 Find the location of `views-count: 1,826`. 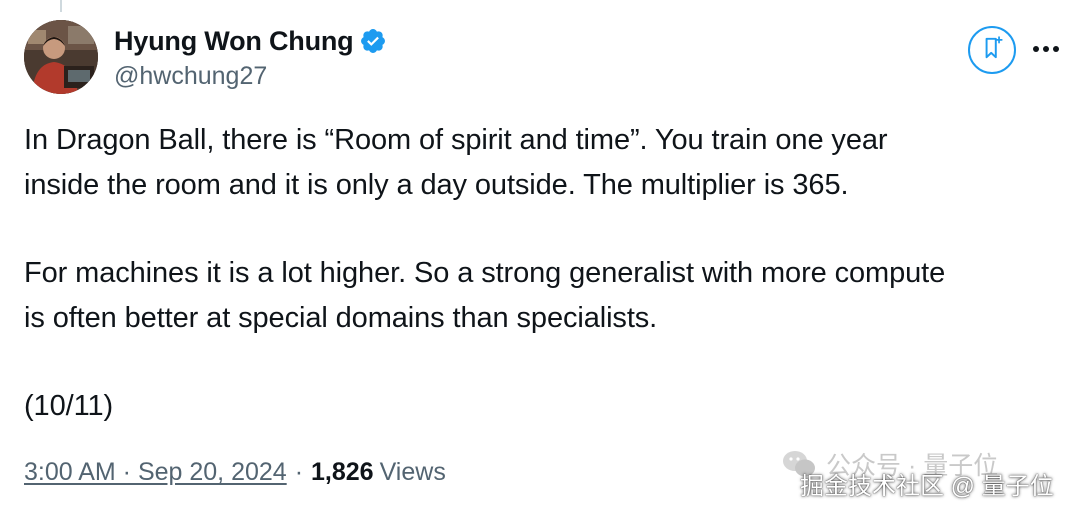

views-count: 1,826 is located at coordinates (342, 472).